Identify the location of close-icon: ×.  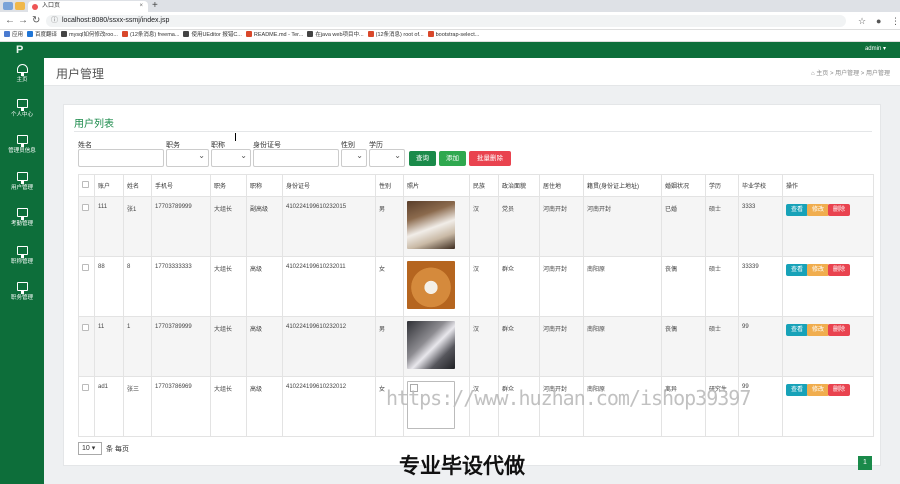
(141, 6).